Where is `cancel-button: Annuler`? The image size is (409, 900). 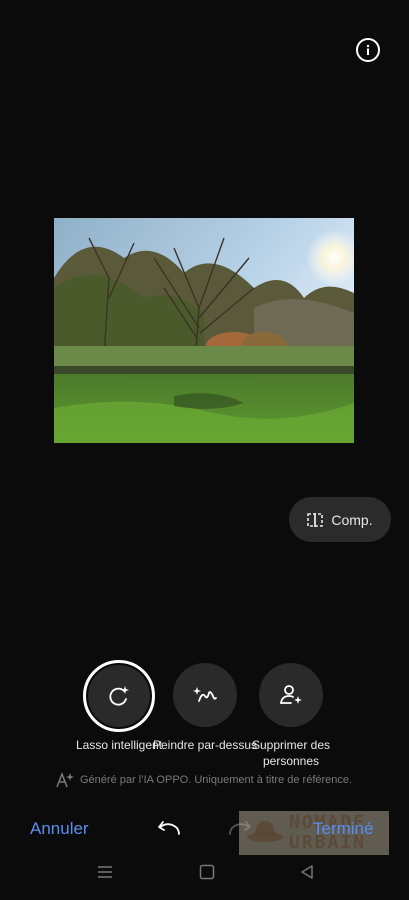
cancel-button: Annuler is located at coordinates (59, 829).